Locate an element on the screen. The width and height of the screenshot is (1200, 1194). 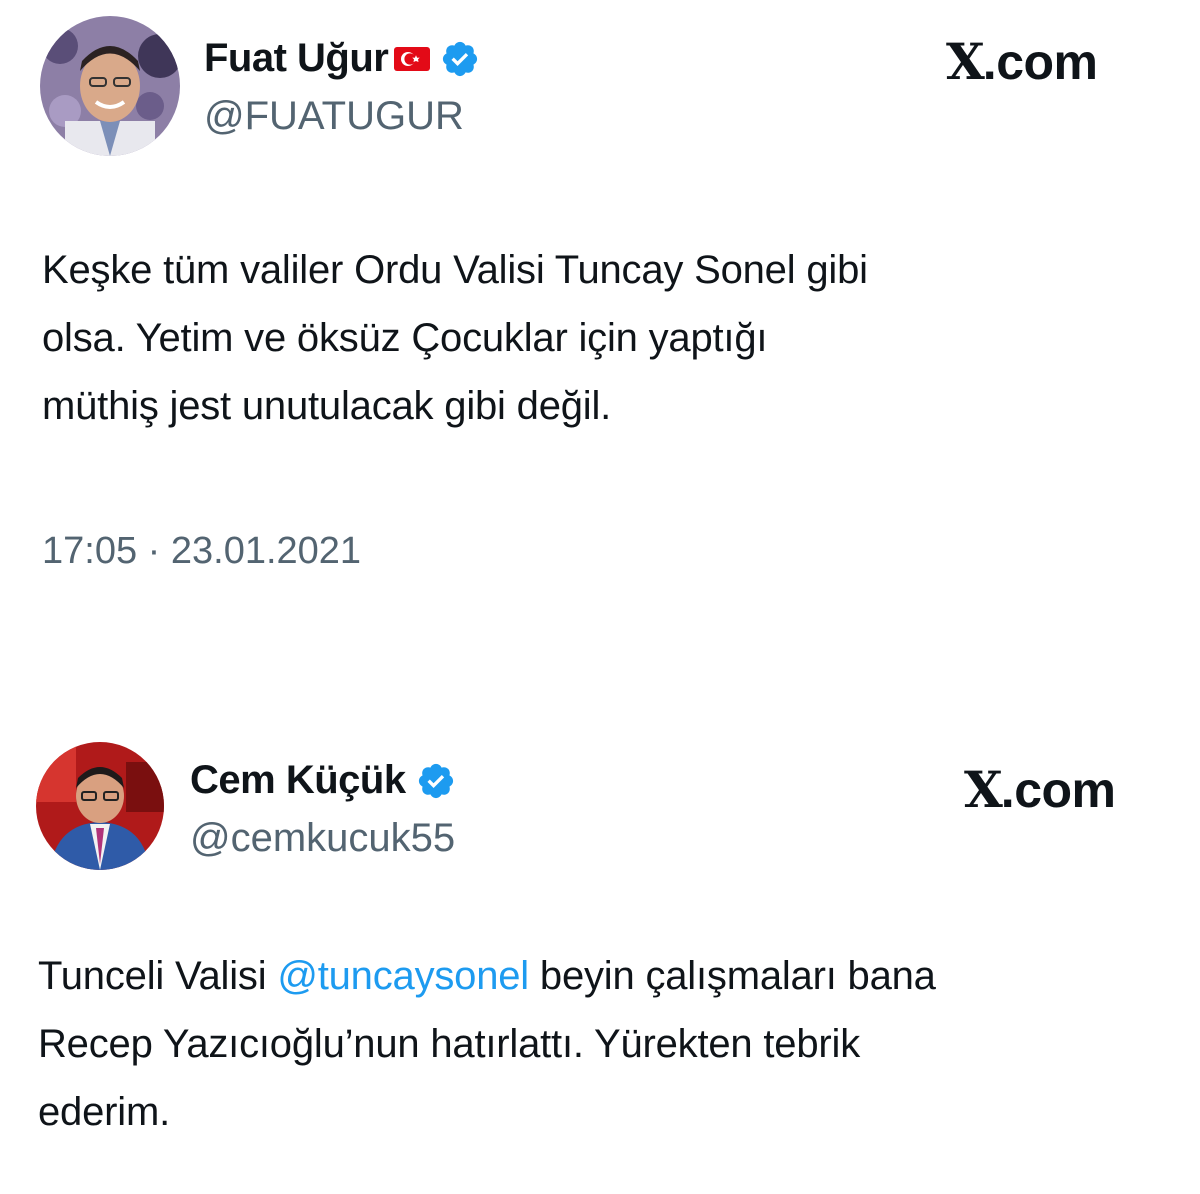
text-segment: Tunceli Valisi is located at coordinates (158, 976).